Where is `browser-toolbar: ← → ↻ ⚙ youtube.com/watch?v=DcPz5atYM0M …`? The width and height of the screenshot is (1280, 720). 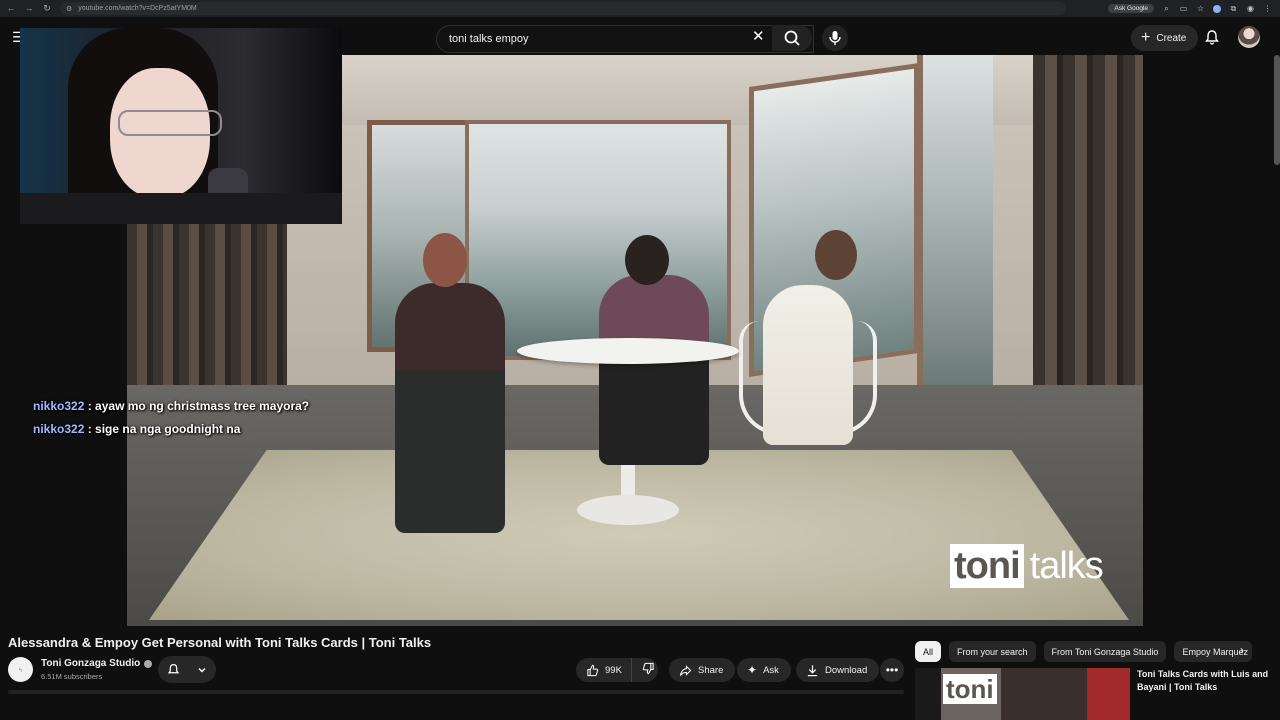 browser-toolbar: ← → ↻ ⚙ youtube.com/watch?v=DcPz5atYM0M … is located at coordinates (640, 8).